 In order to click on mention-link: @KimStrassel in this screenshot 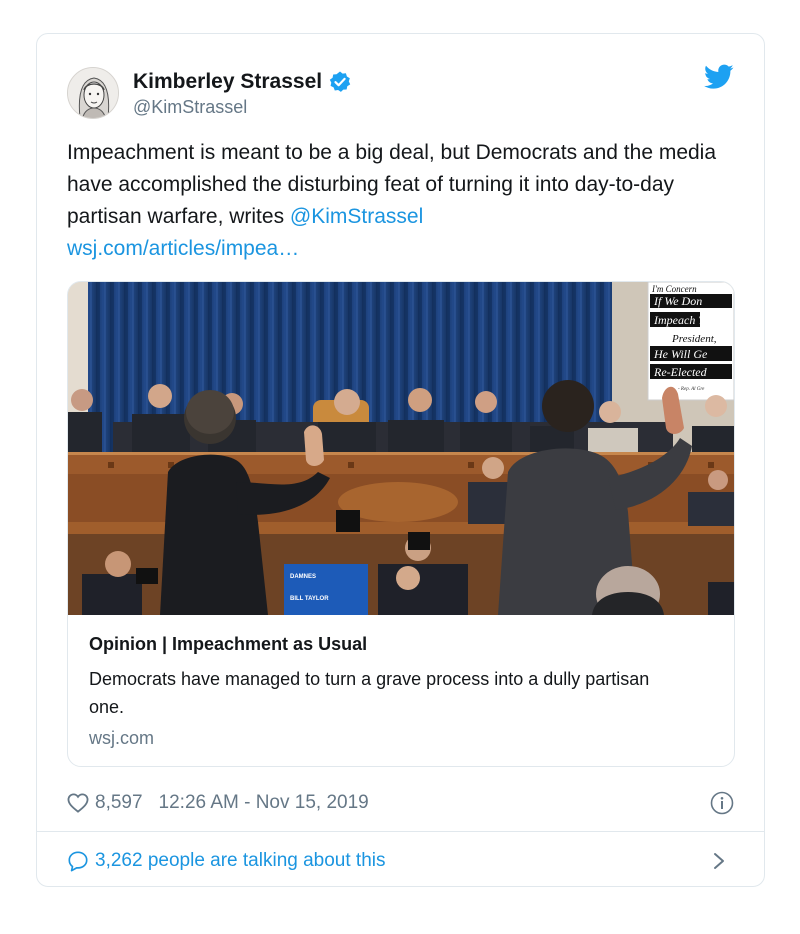, I will do `click(356, 216)`.